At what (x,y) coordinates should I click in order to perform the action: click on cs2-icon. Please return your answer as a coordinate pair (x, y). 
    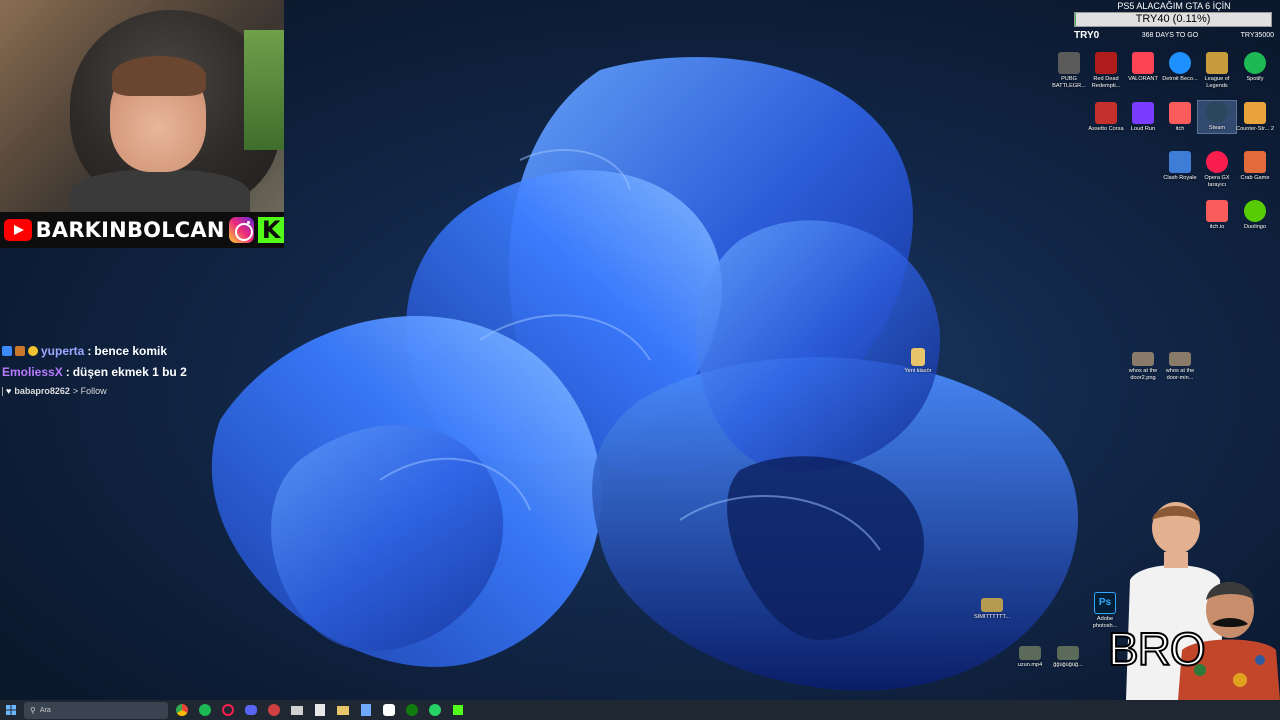
    Looking at the image, I should click on (1255, 113).